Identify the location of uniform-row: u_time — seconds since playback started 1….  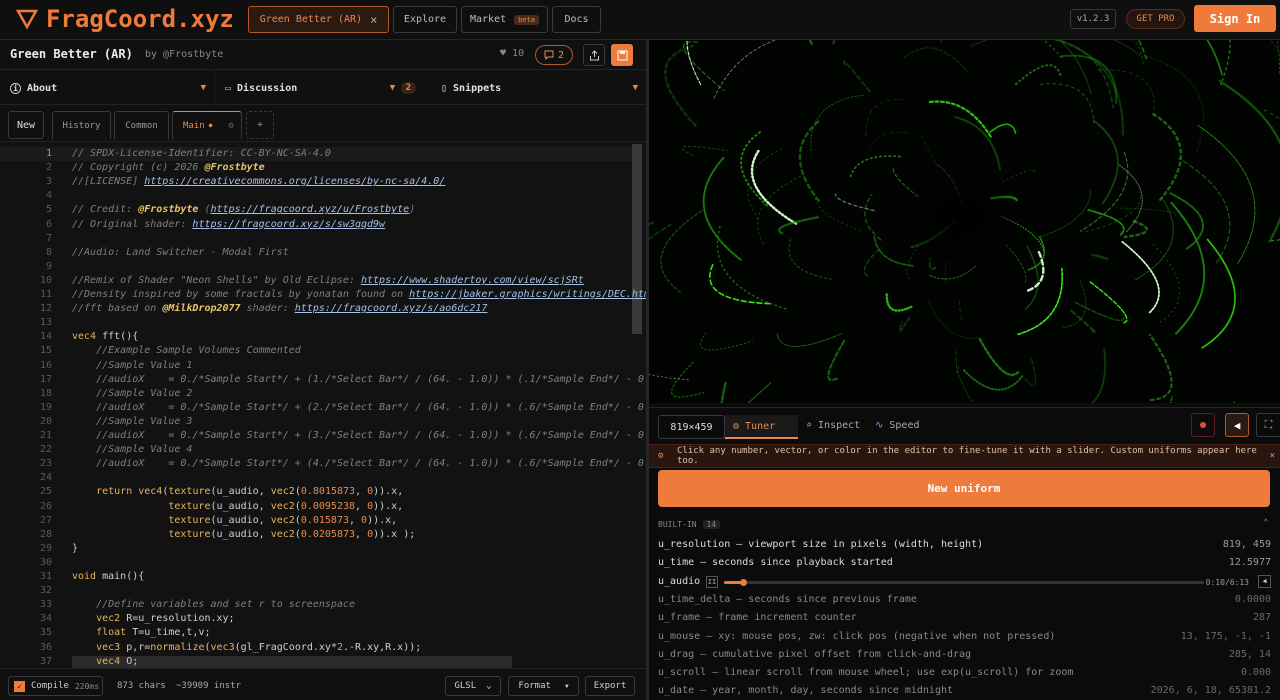
(964, 562).